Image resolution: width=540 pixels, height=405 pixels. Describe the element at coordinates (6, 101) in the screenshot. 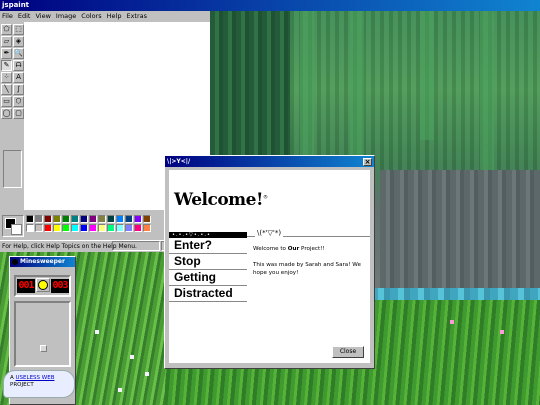

I see `rectangle-icon: ▭` at that location.